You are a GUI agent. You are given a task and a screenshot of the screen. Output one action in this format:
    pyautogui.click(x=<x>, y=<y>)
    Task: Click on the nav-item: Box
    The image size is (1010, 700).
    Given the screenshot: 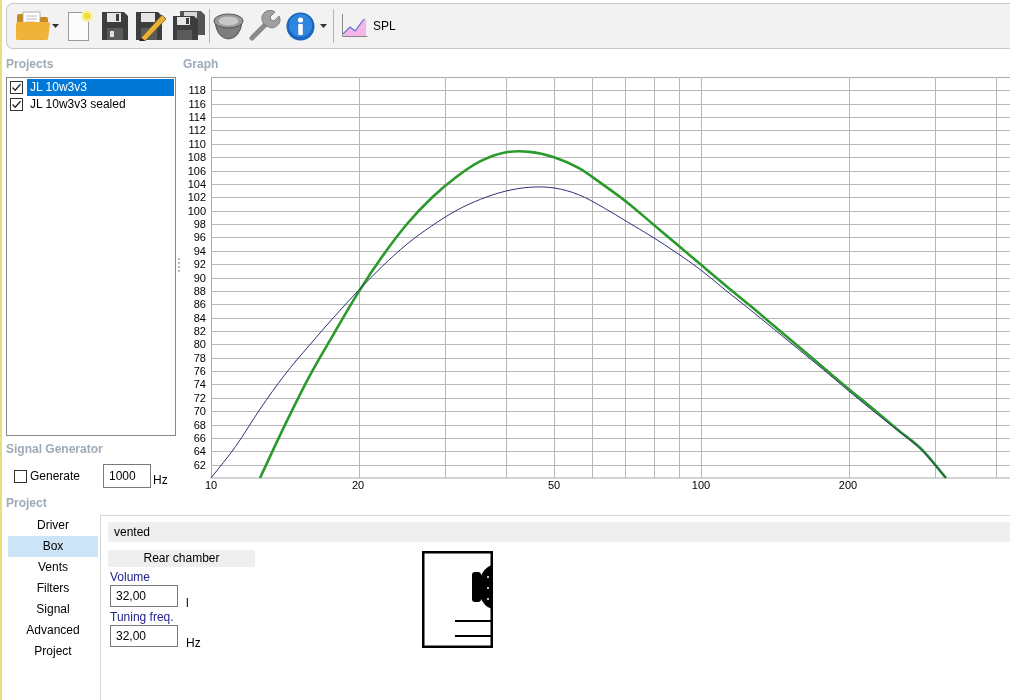 What is the action you would take?
    pyautogui.click(x=53, y=546)
    